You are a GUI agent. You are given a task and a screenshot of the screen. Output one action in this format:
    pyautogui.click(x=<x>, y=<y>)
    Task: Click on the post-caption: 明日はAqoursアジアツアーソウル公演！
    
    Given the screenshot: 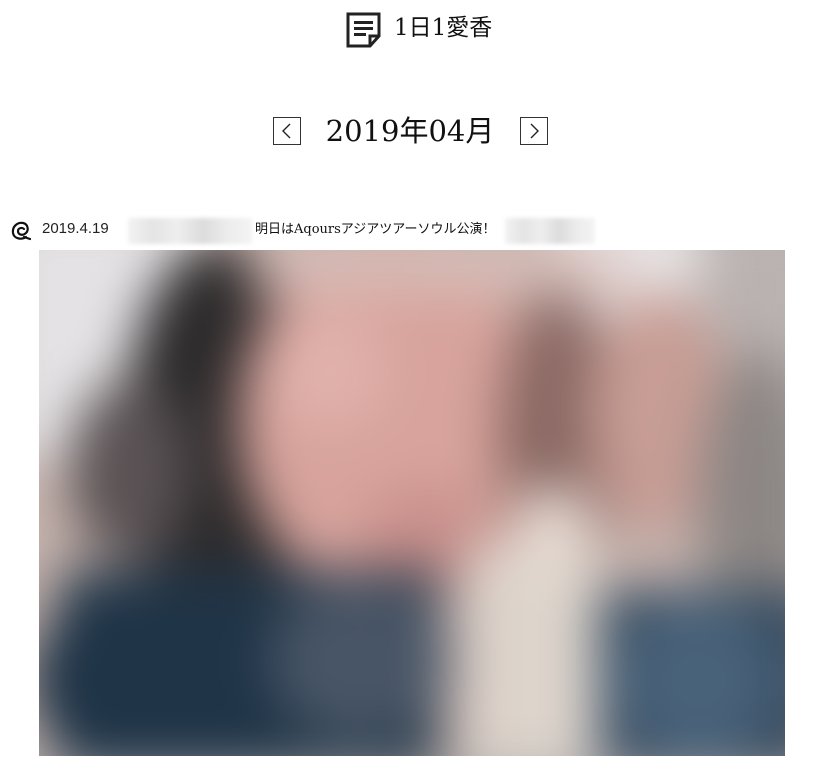 What is the action you would take?
    pyautogui.click(x=375, y=229)
    